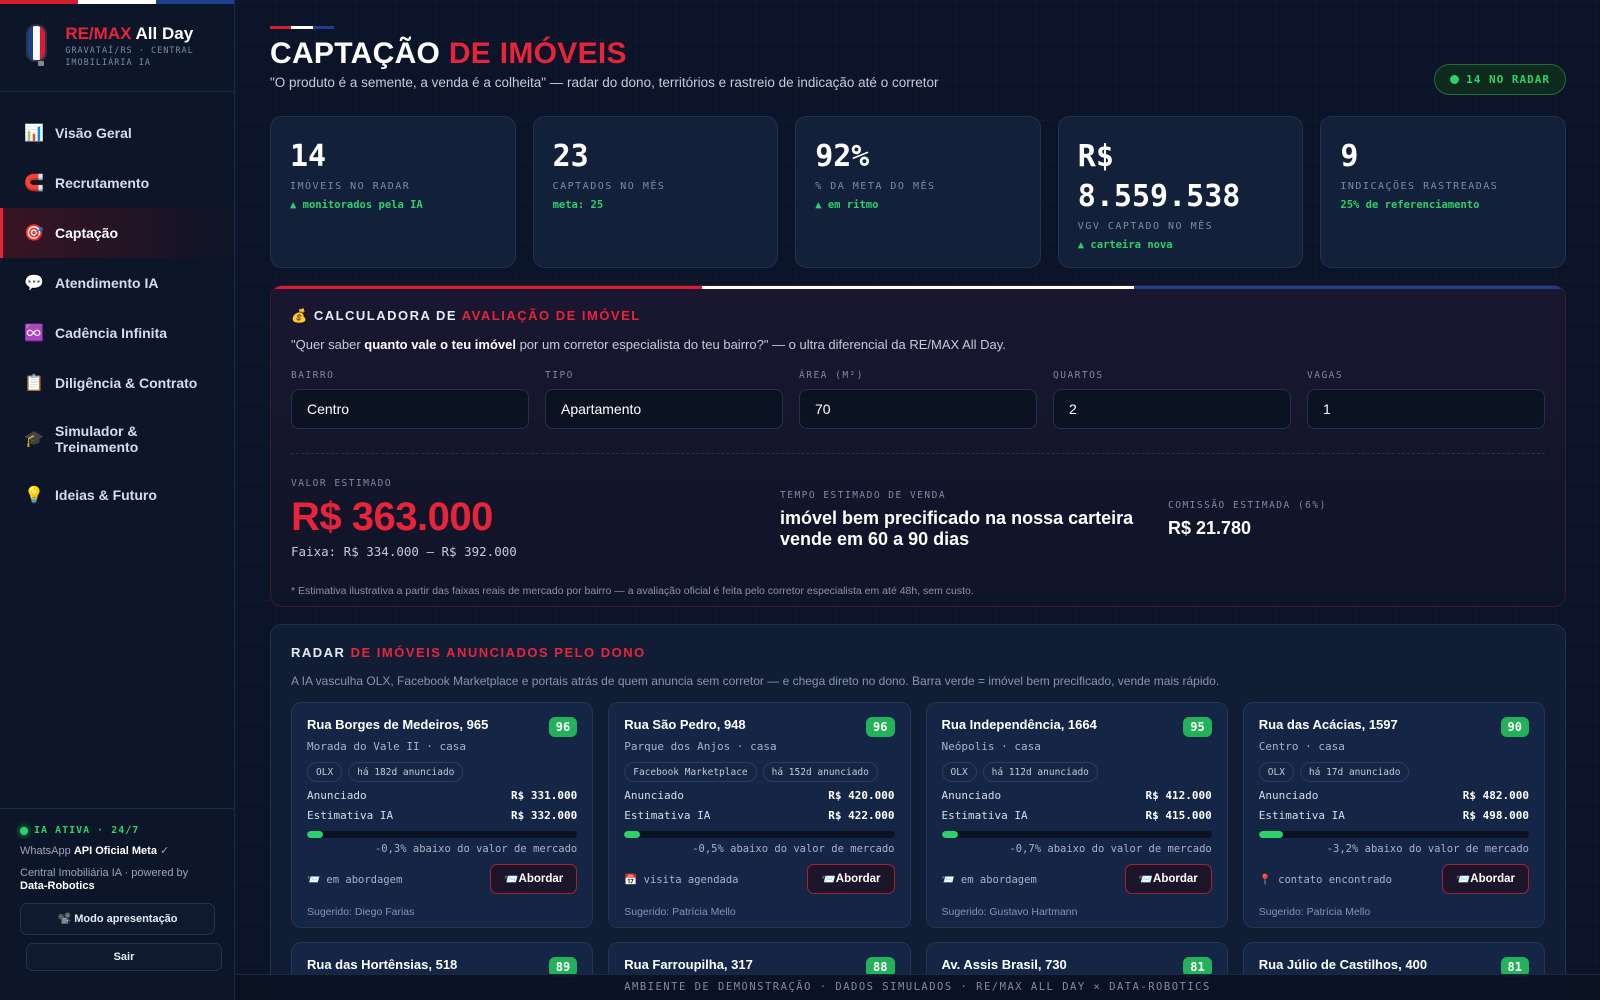 Image resolution: width=1600 pixels, height=1000 pixels. What do you see at coordinates (1009, 912) in the screenshot?
I see `suggested-agent: Sugerido: Gustavo Hartmann` at bounding box center [1009, 912].